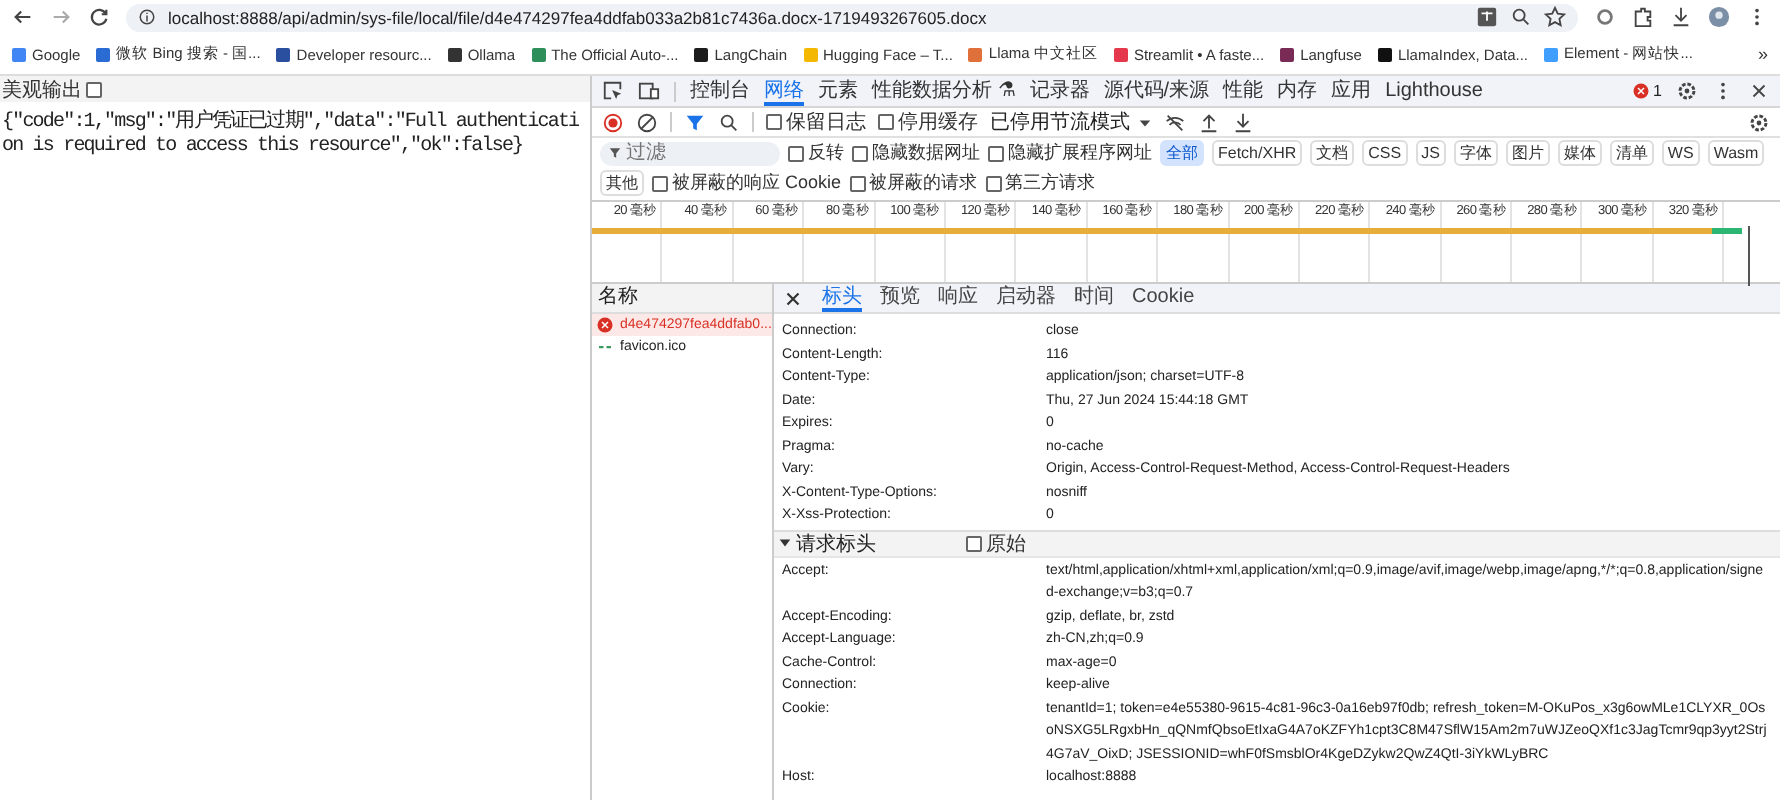 This screenshot has width=1780, height=800. What do you see at coordinates (1719, 17) in the screenshot?
I see `avatar-icon` at bounding box center [1719, 17].